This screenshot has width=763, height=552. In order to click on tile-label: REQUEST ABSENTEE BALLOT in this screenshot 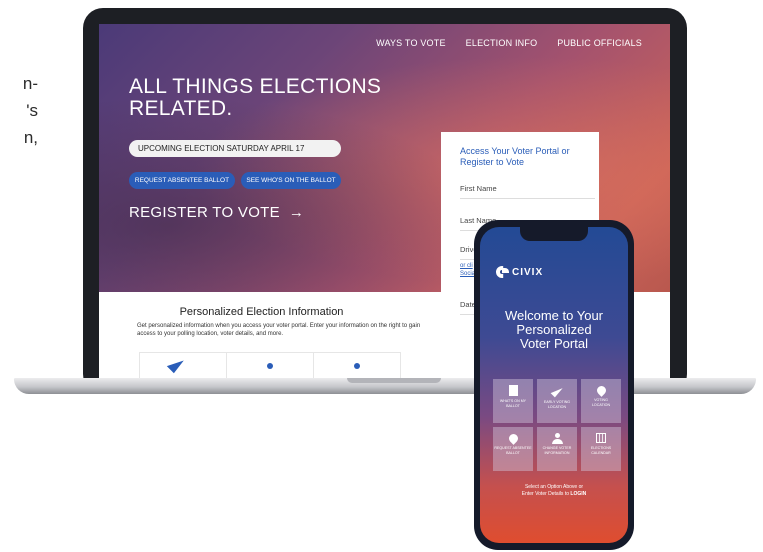, I will do `click(513, 450)`.